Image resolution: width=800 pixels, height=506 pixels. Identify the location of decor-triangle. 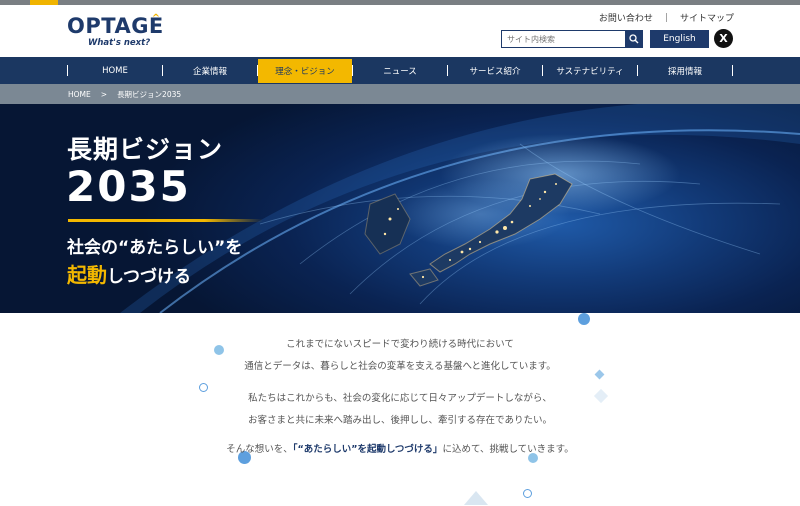
(476, 498).